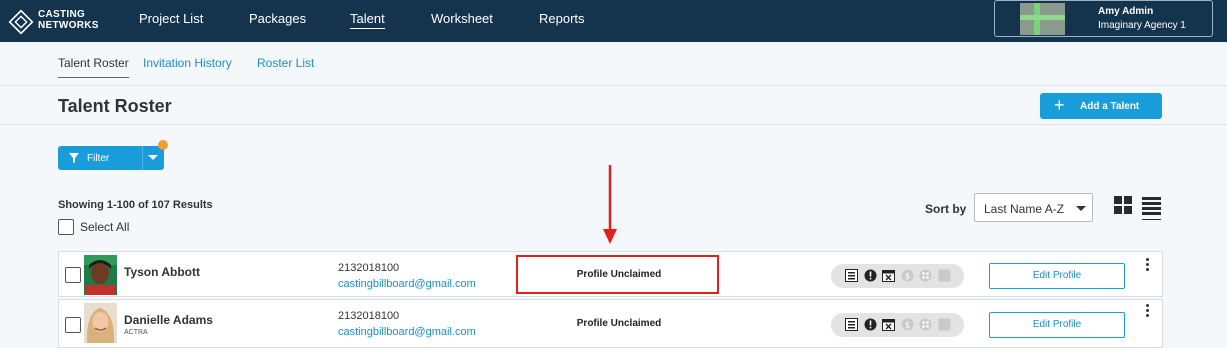 The width and height of the screenshot is (1227, 348). I want to click on annotation-arrow, so click(610, 204).